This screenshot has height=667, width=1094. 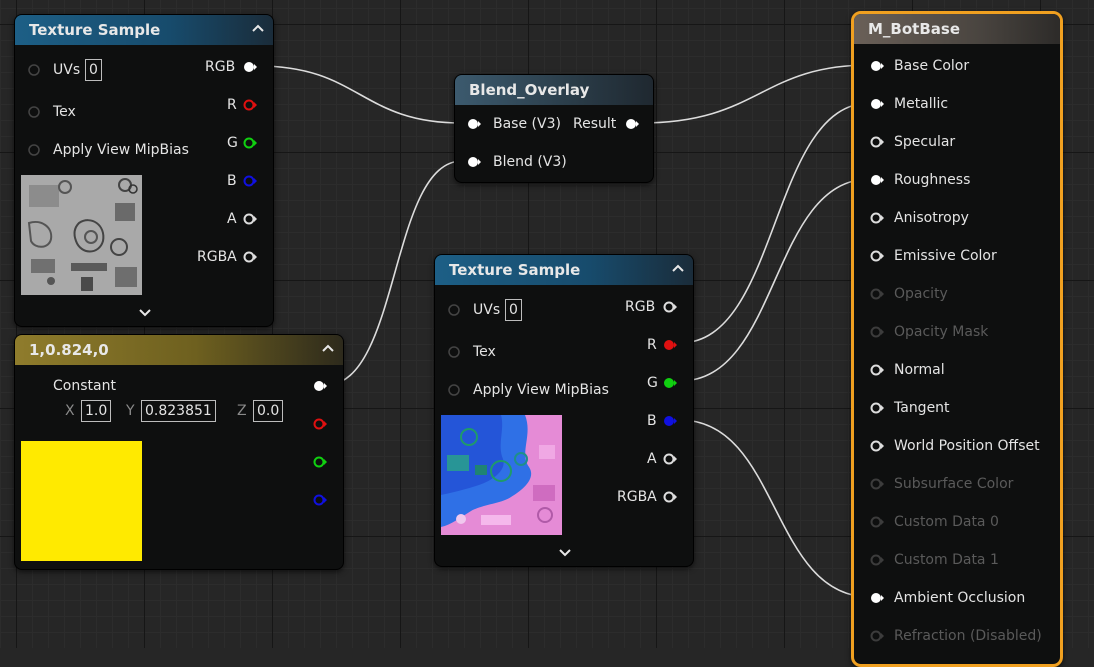 What do you see at coordinates (960, 598) in the screenshot?
I see `pin-label: Ambient Occlusion` at bounding box center [960, 598].